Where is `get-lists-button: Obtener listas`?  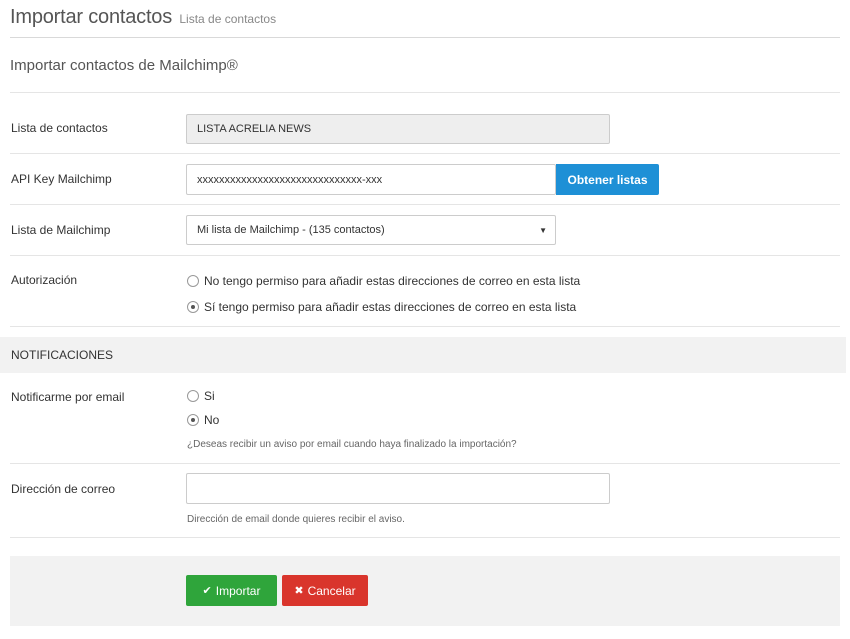 get-lists-button: Obtener listas is located at coordinates (607, 179).